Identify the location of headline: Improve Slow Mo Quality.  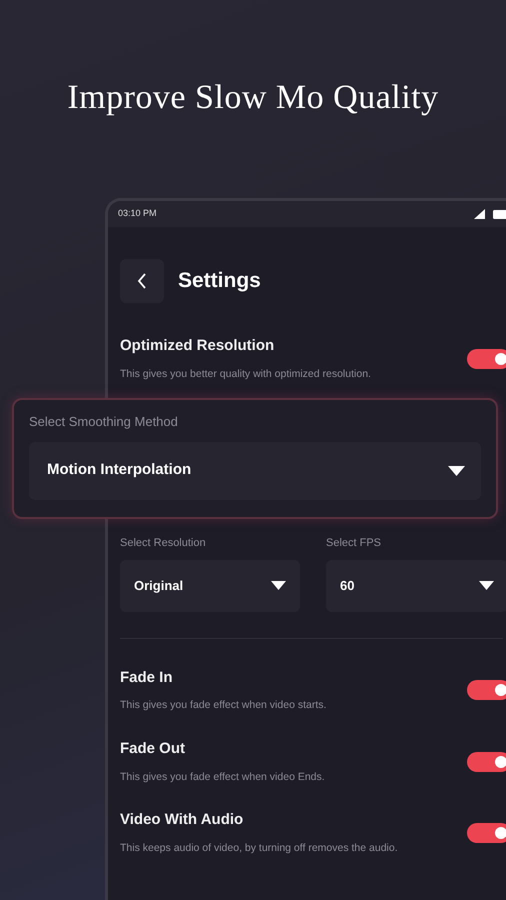
(253, 98).